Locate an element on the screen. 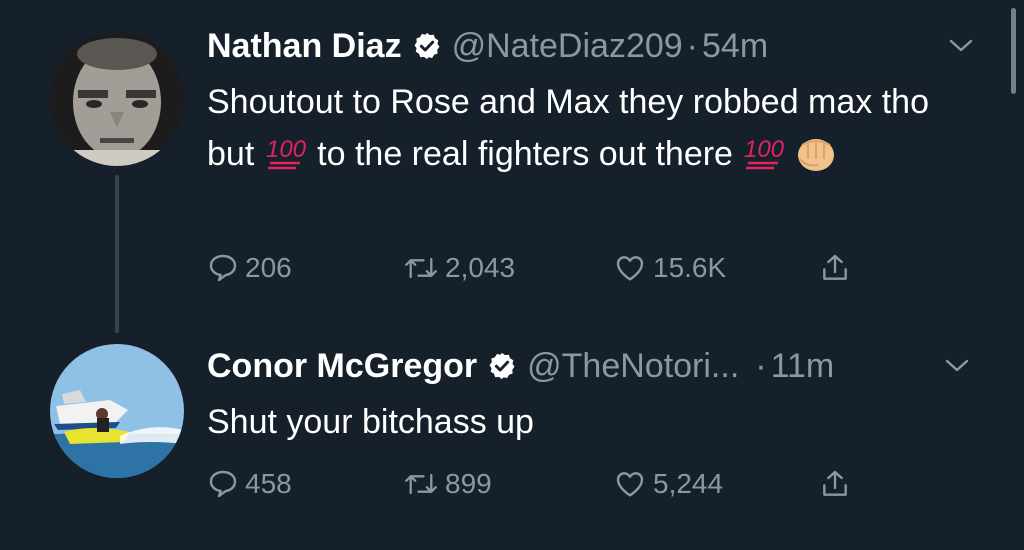 The height and width of the screenshot is (550, 1024). avatar-image-jetski is located at coordinates (117, 411).